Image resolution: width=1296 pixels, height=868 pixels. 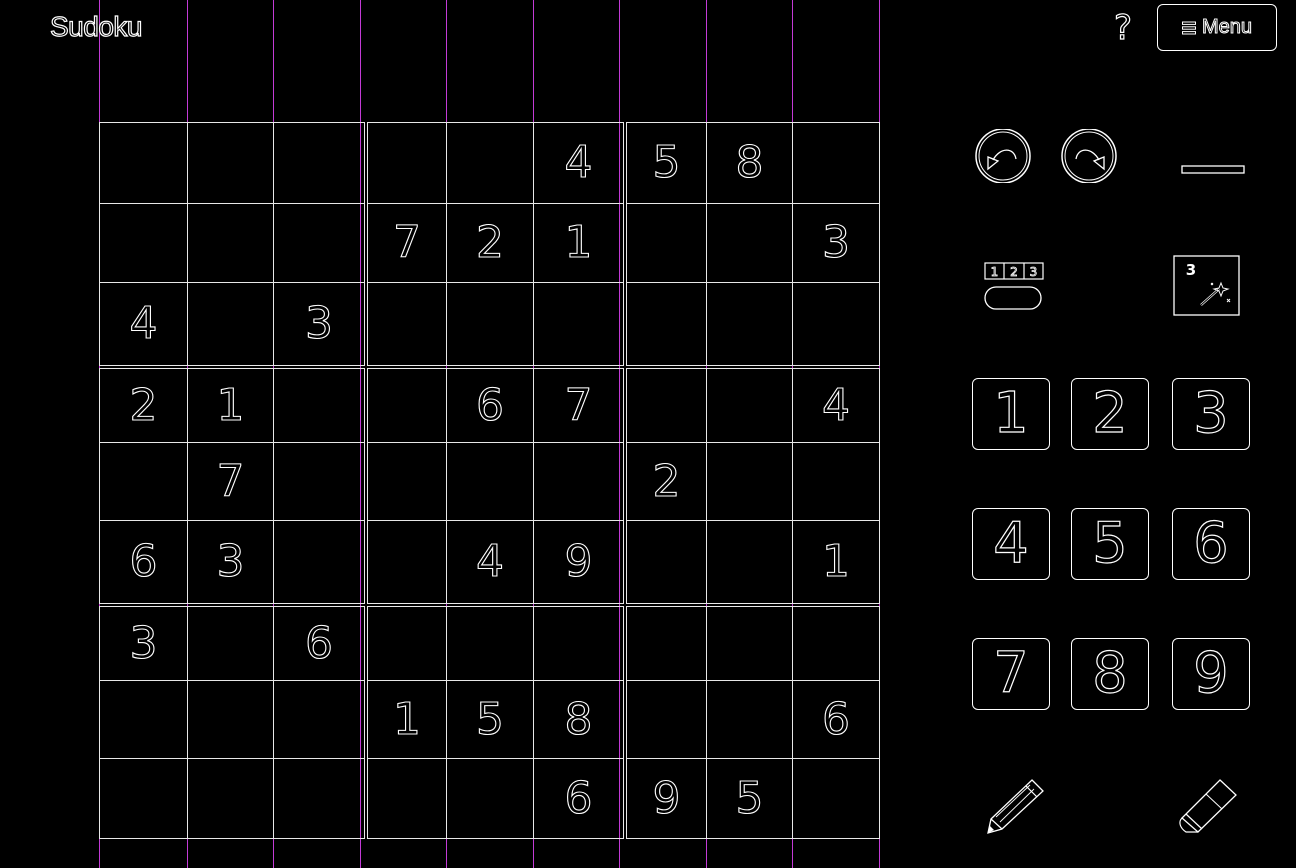 I want to click on board-cell-r1c5, so click(x=490, y=163).